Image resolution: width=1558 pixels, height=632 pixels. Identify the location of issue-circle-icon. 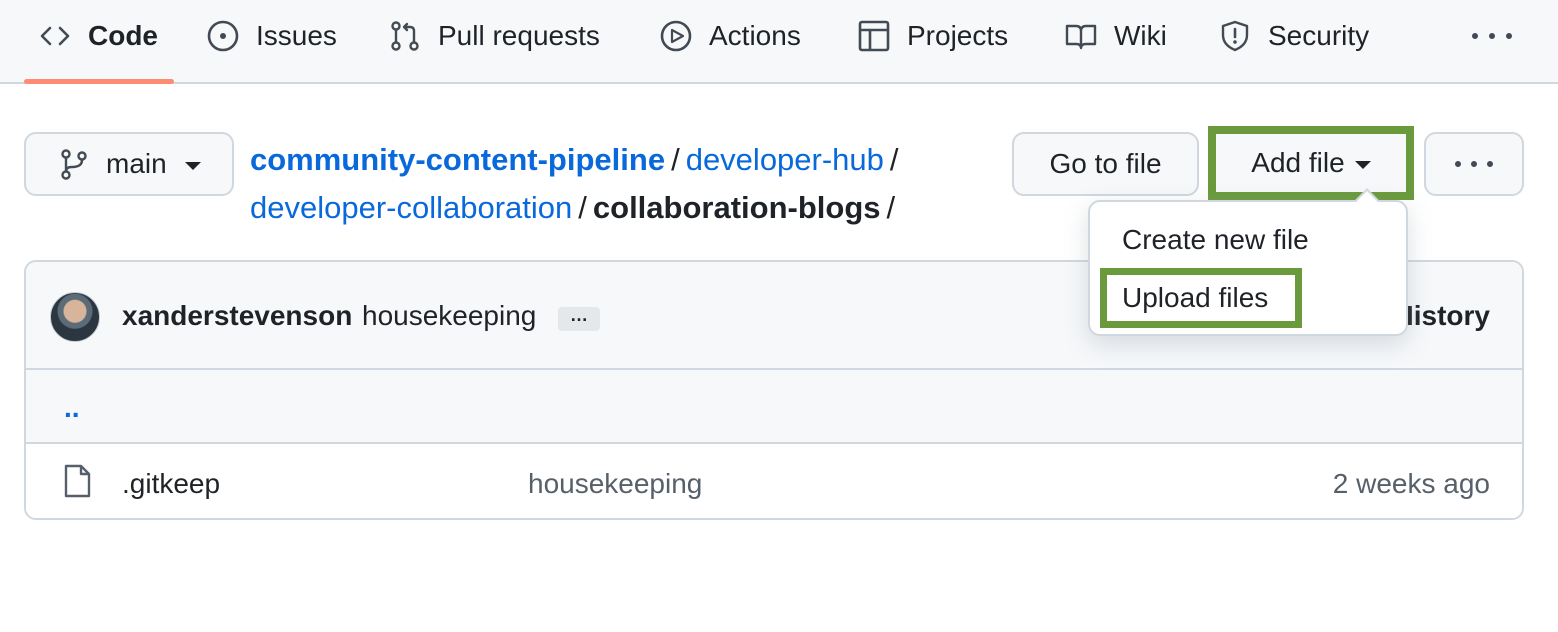
(223, 36).